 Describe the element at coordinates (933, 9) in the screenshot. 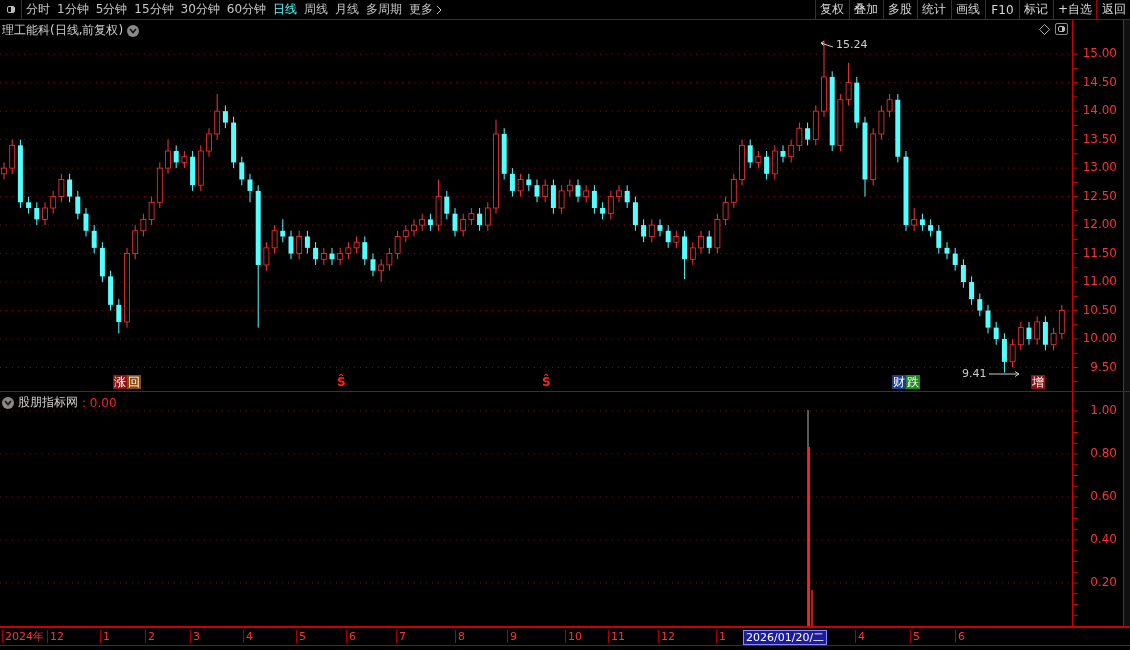

I see `toolbar-button: 统计` at that location.